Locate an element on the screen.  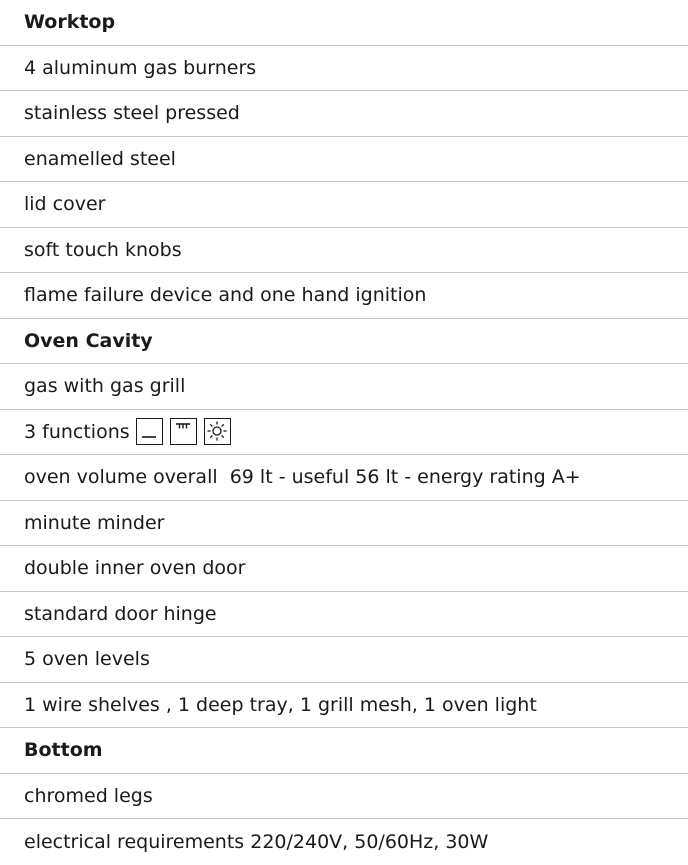
section-heading-label: Bottom is located at coordinates (63, 750).